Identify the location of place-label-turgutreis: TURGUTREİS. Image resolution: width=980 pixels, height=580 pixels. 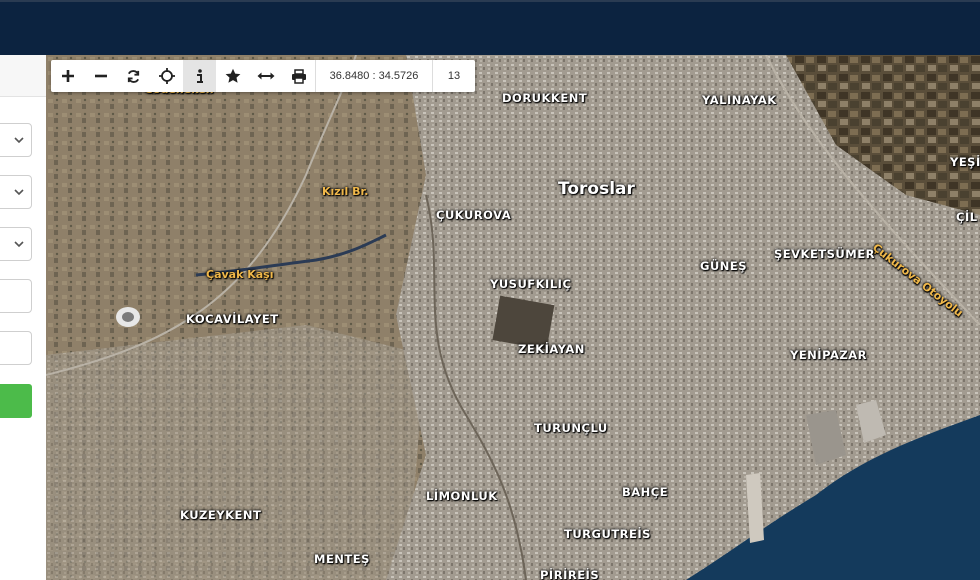
(607, 534).